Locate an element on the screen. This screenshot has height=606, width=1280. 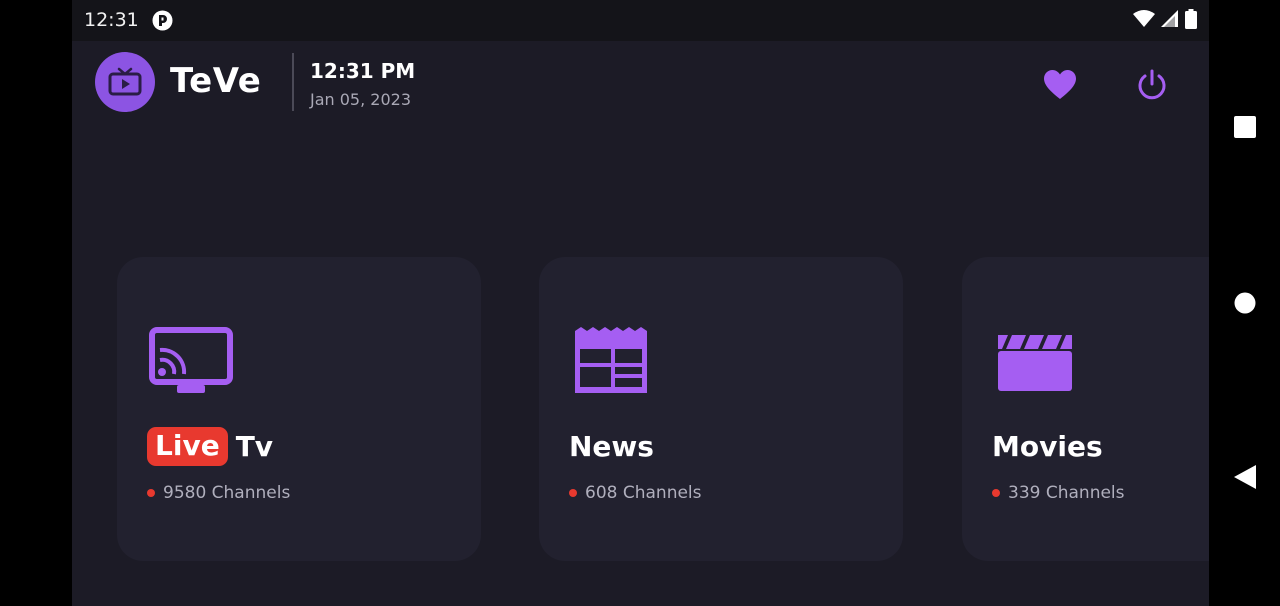
cast-tv-icon is located at coordinates (191, 363).